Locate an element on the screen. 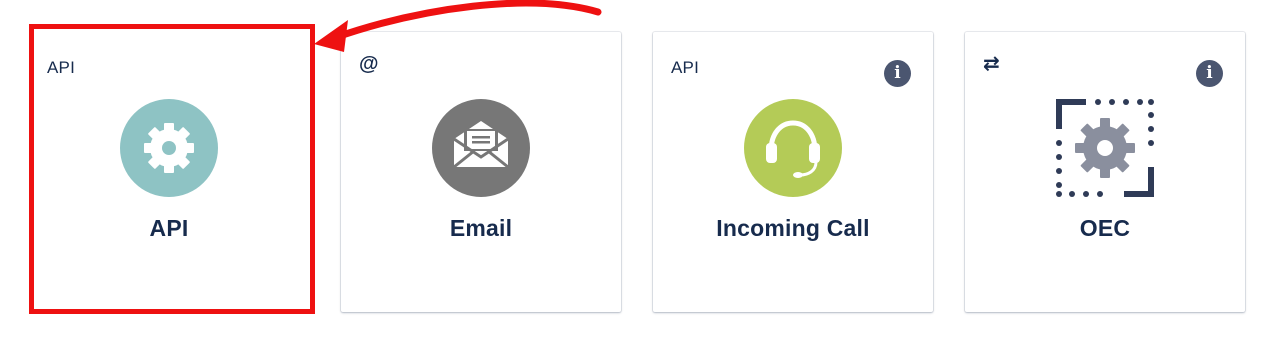 The image size is (1274, 338). swap-arrows-icon: ⇄ is located at coordinates (991, 64).